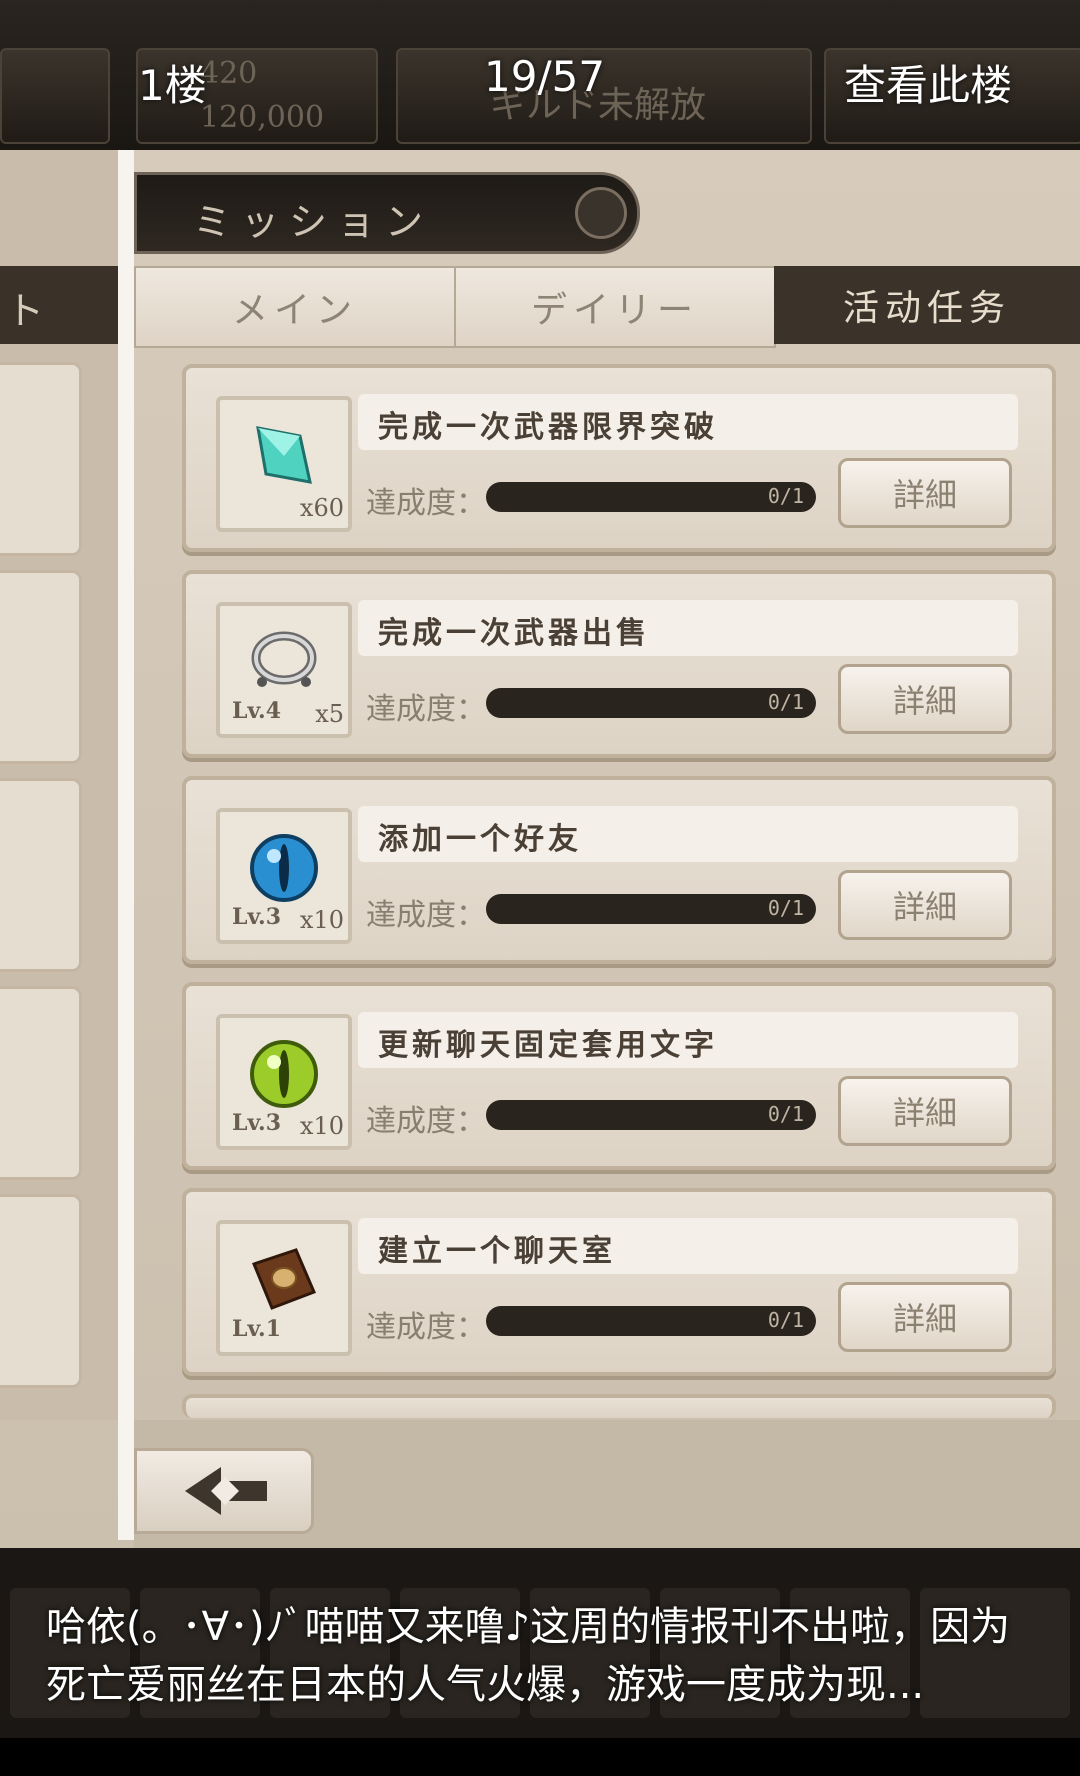  I want to click on tab-event-missions: 活动任务, so click(927, 305).